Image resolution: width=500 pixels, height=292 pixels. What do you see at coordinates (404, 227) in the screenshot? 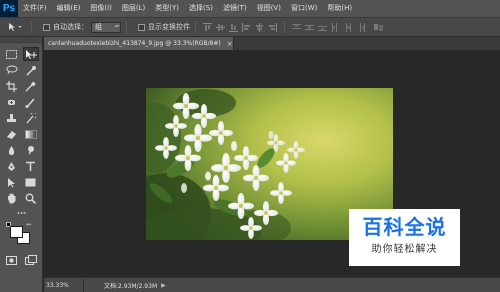
I see `watermark-title: 百科全说` at bounding box center [404, 227].